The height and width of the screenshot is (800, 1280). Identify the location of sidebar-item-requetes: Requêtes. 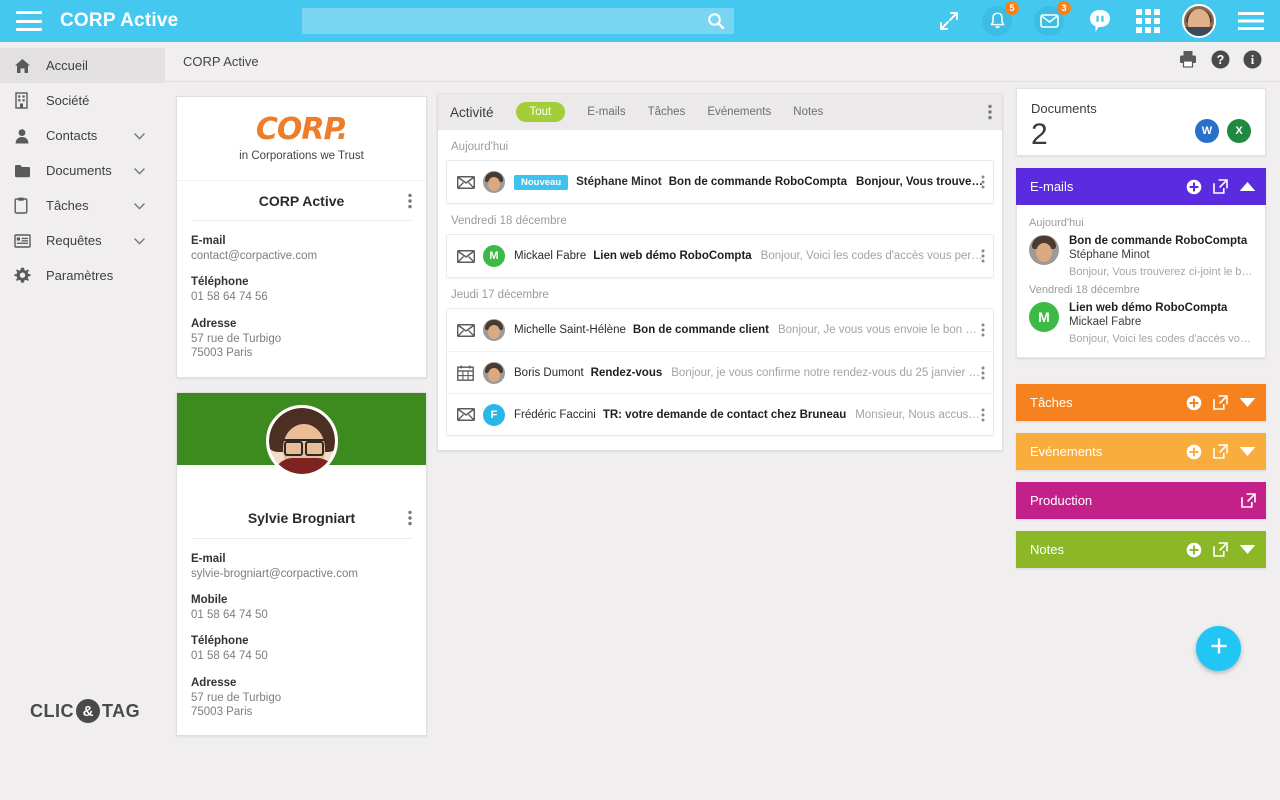
(82, 240).